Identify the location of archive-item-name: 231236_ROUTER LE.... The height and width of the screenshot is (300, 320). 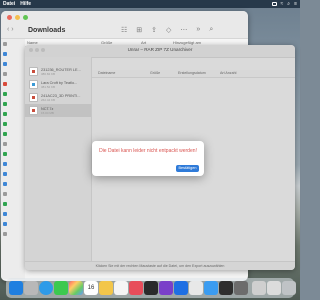
(61, 69).